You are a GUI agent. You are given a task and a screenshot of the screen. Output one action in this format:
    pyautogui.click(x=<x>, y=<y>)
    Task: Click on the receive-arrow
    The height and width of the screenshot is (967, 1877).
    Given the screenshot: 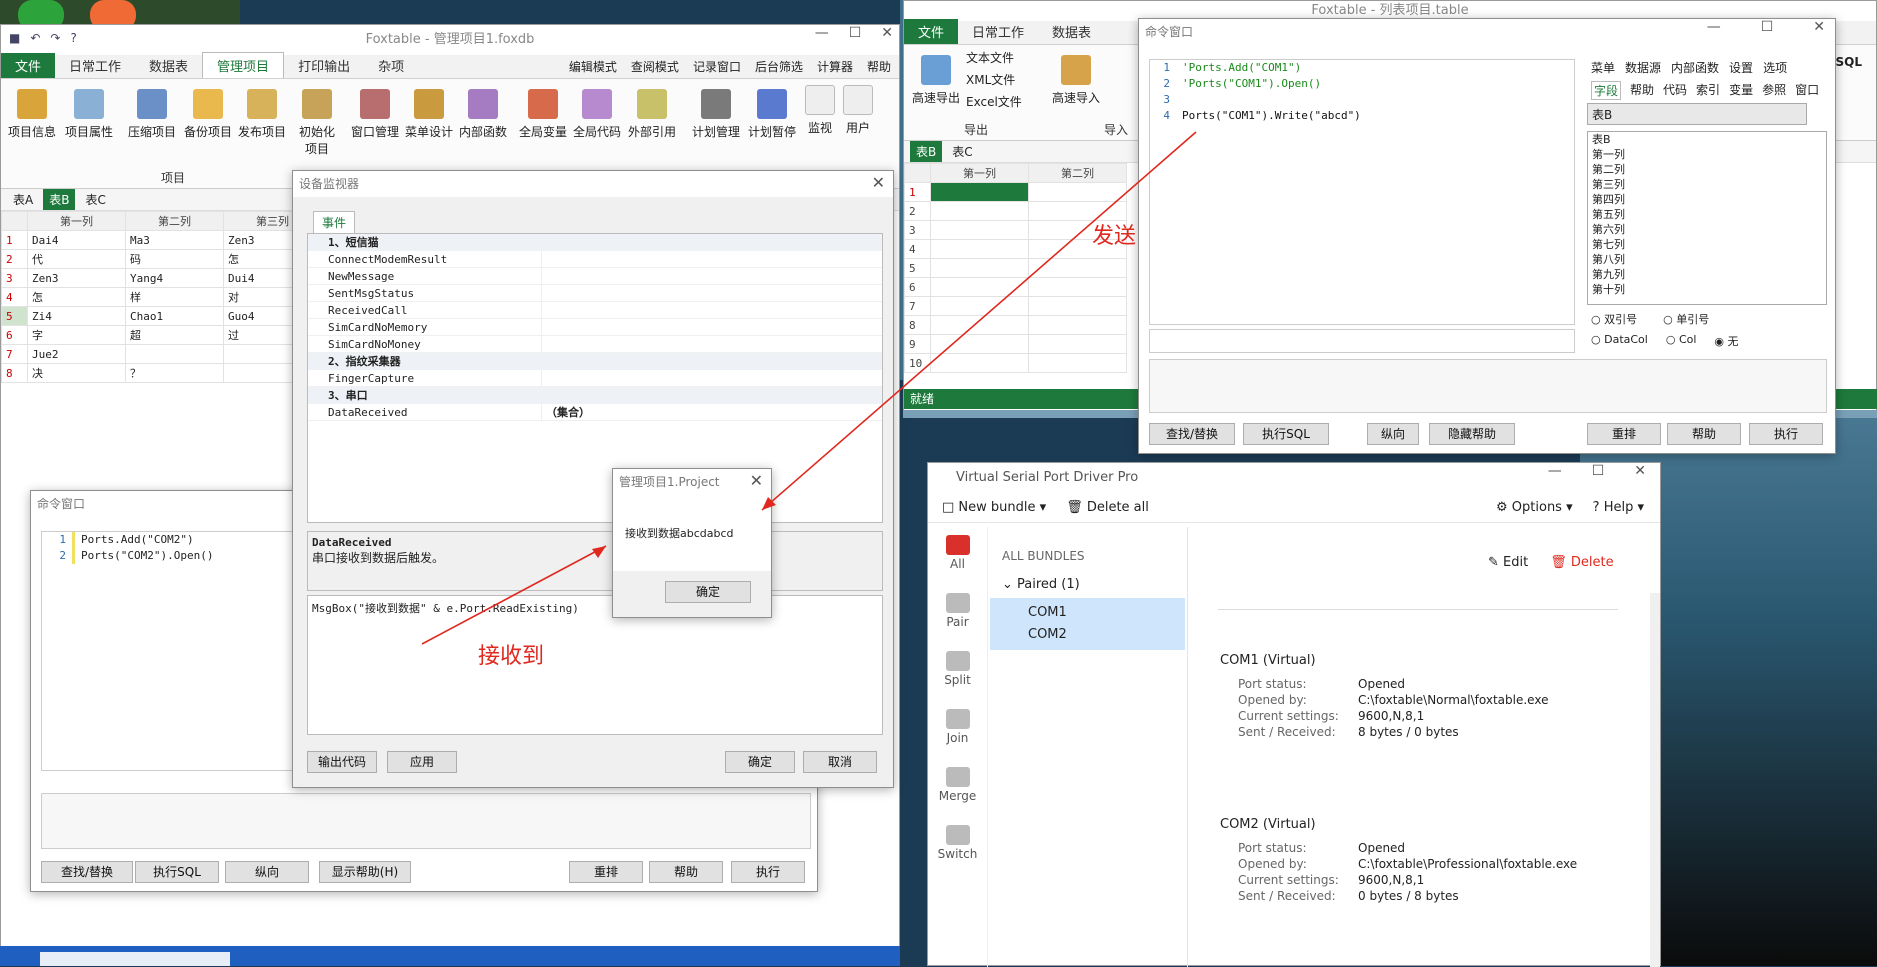 What is the action you would take?
    pyautogui.click(x=514, y=595)
    